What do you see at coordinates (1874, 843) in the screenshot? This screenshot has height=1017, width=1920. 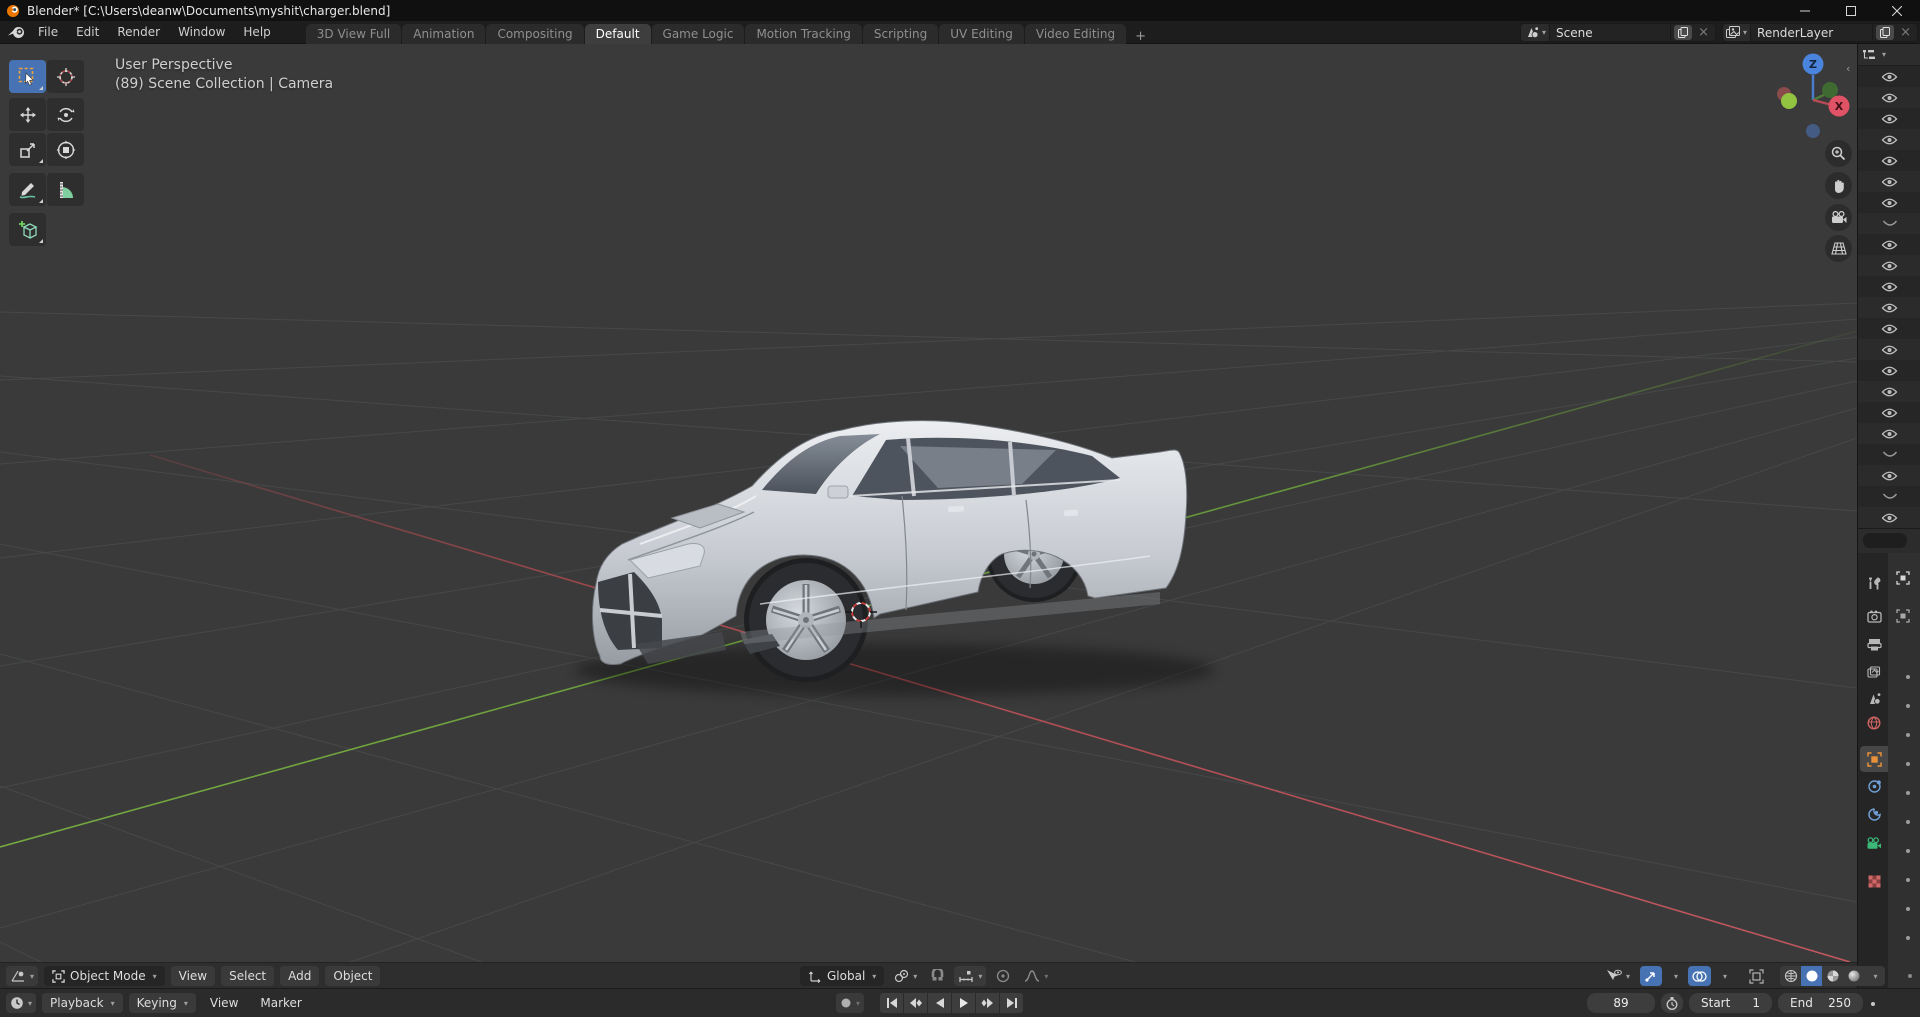 I see `properties-tab-object-data` at bounding box center [1874, 843].